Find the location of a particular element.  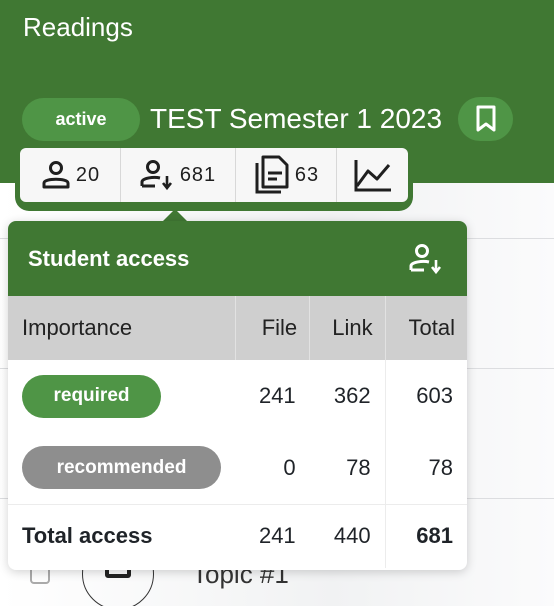

total-link-cell: 440 is located at coordinates (347, 535).